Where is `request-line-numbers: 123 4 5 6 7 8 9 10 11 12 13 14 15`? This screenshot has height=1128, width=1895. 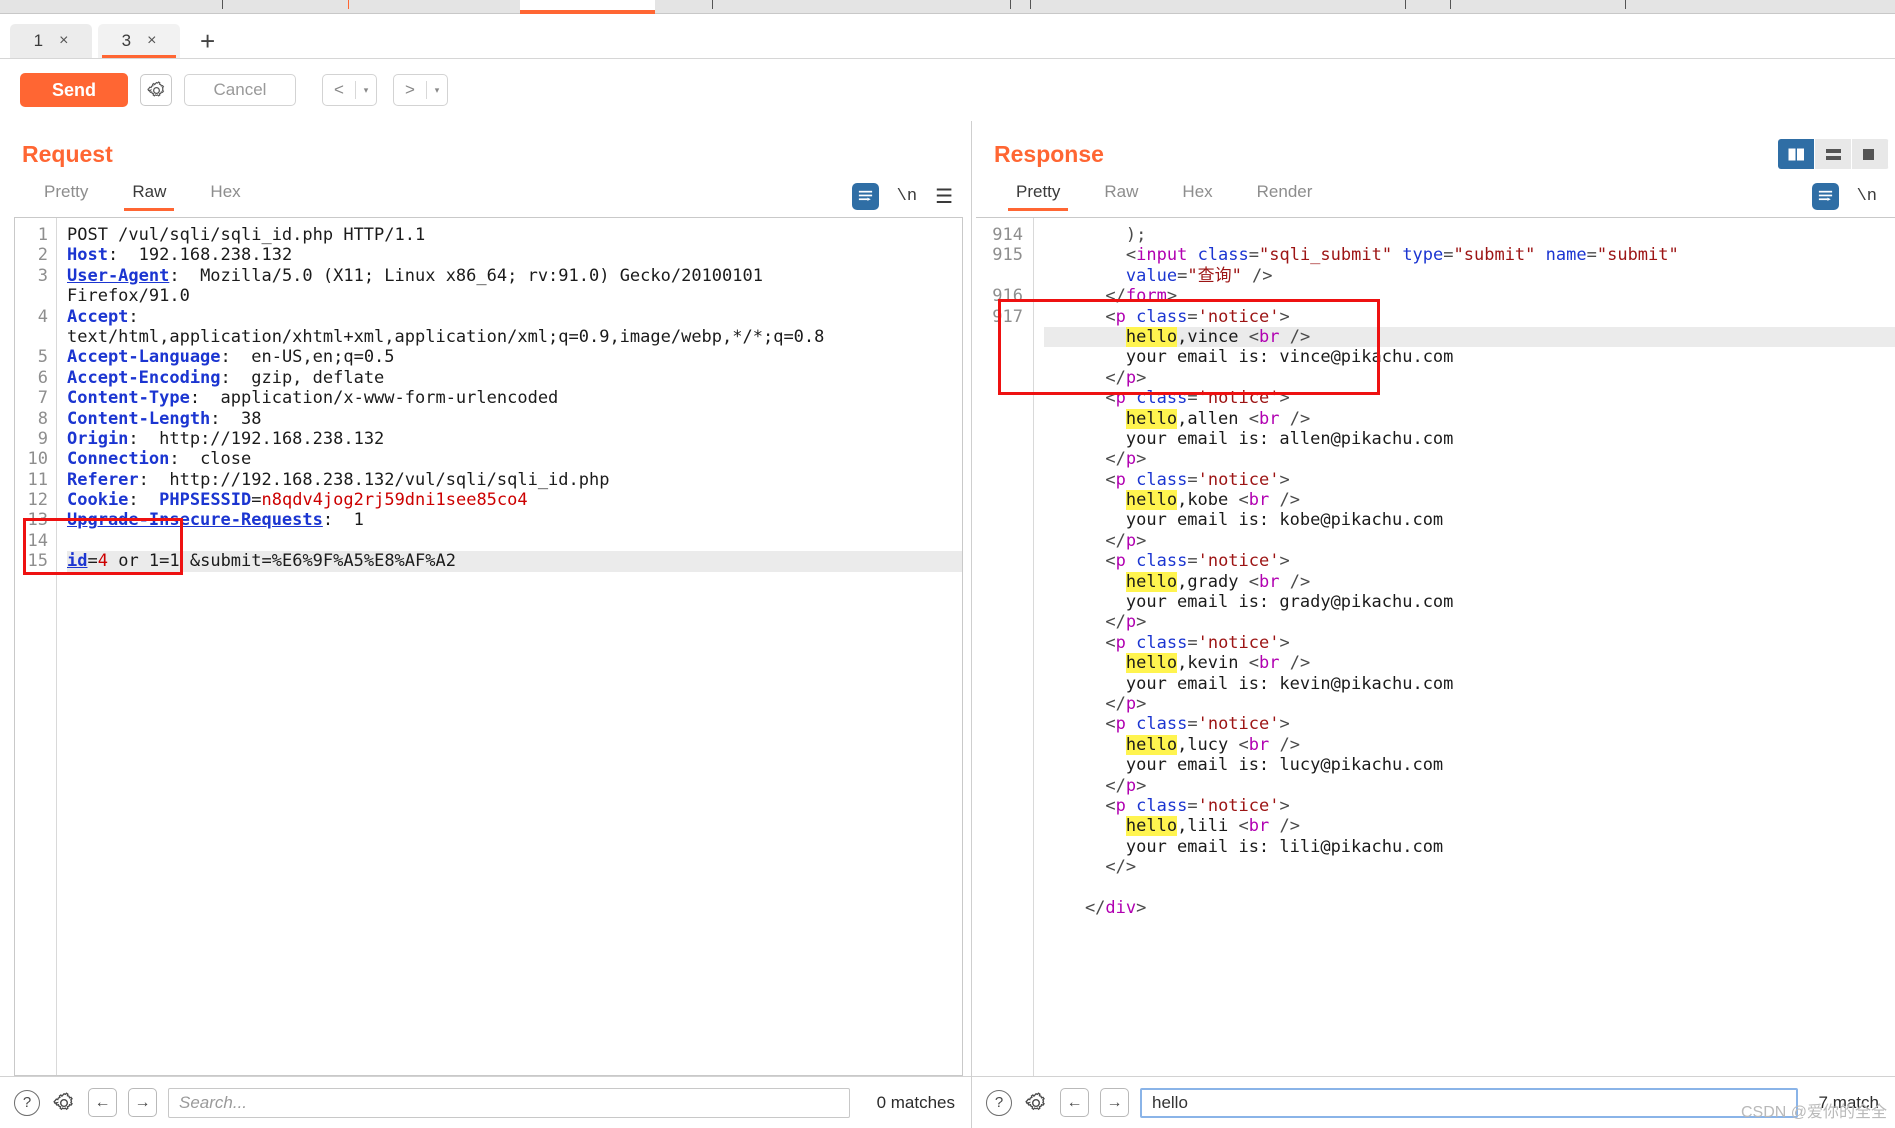
request-line-numbers: 123 4 5 6 7 8 9 10 11 12 13 14 15 is located at coordinates (36, 646).